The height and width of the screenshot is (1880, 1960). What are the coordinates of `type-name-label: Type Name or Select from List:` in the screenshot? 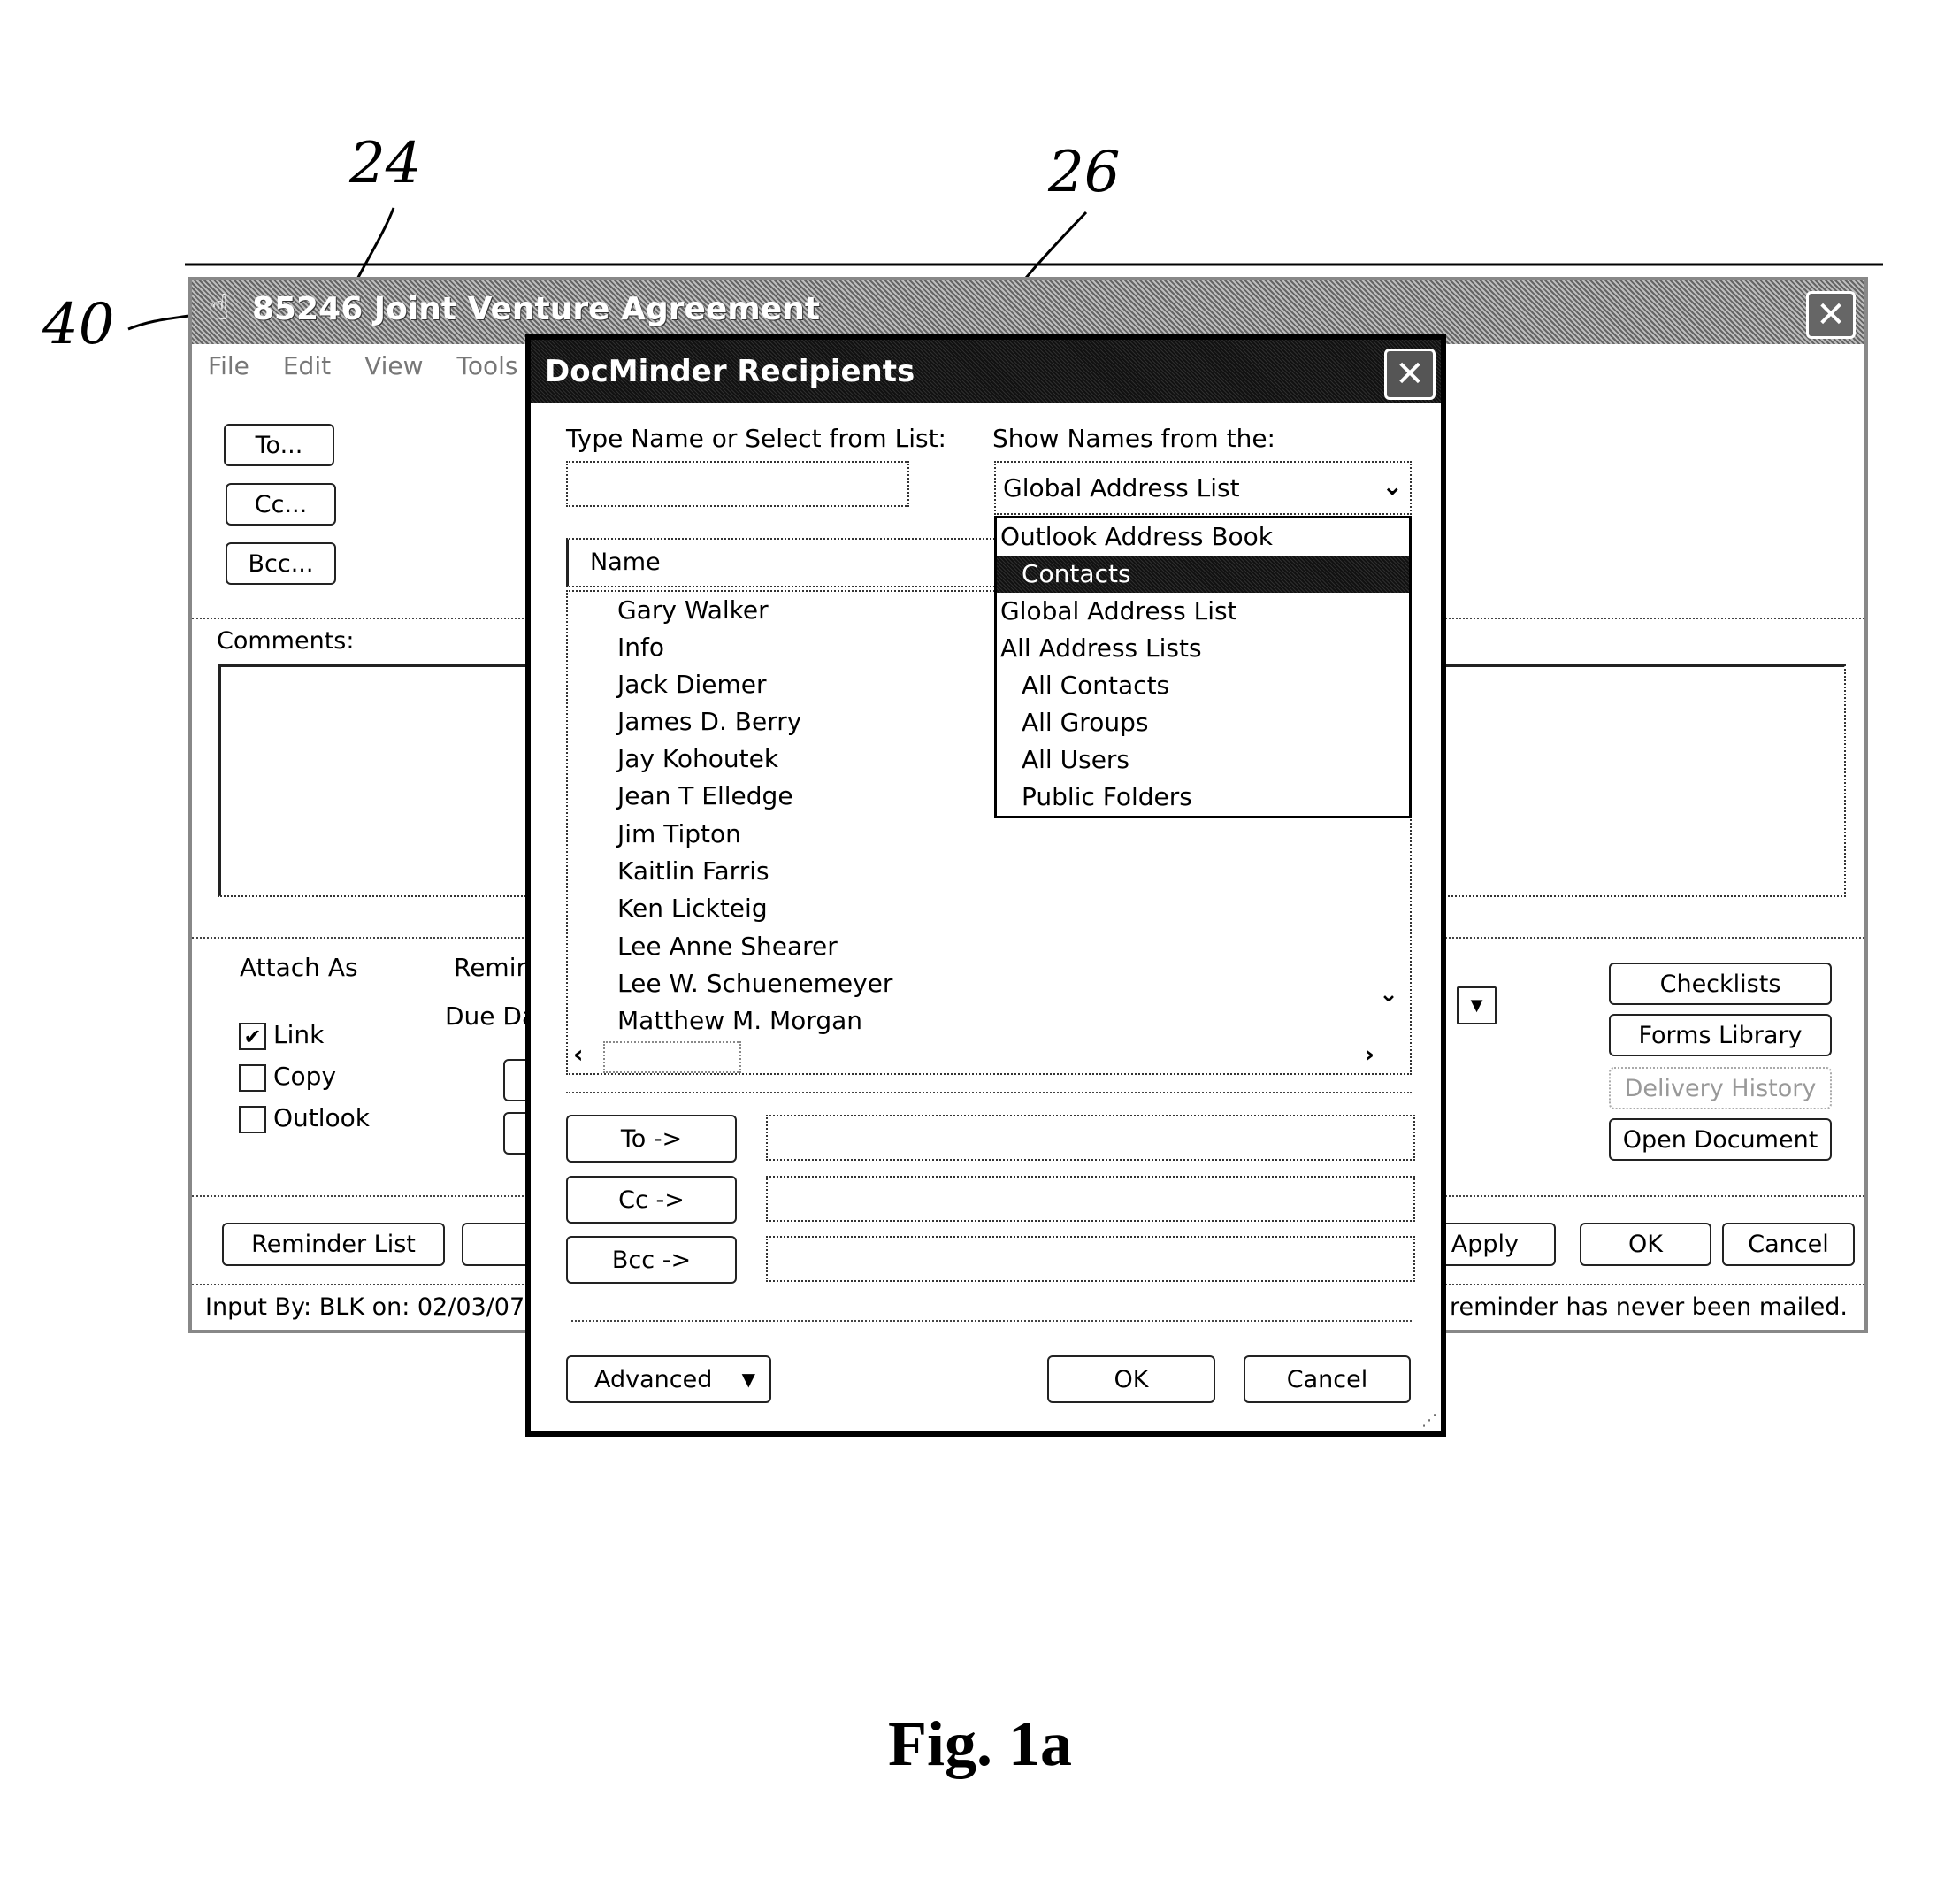 It's located at (756, 438).